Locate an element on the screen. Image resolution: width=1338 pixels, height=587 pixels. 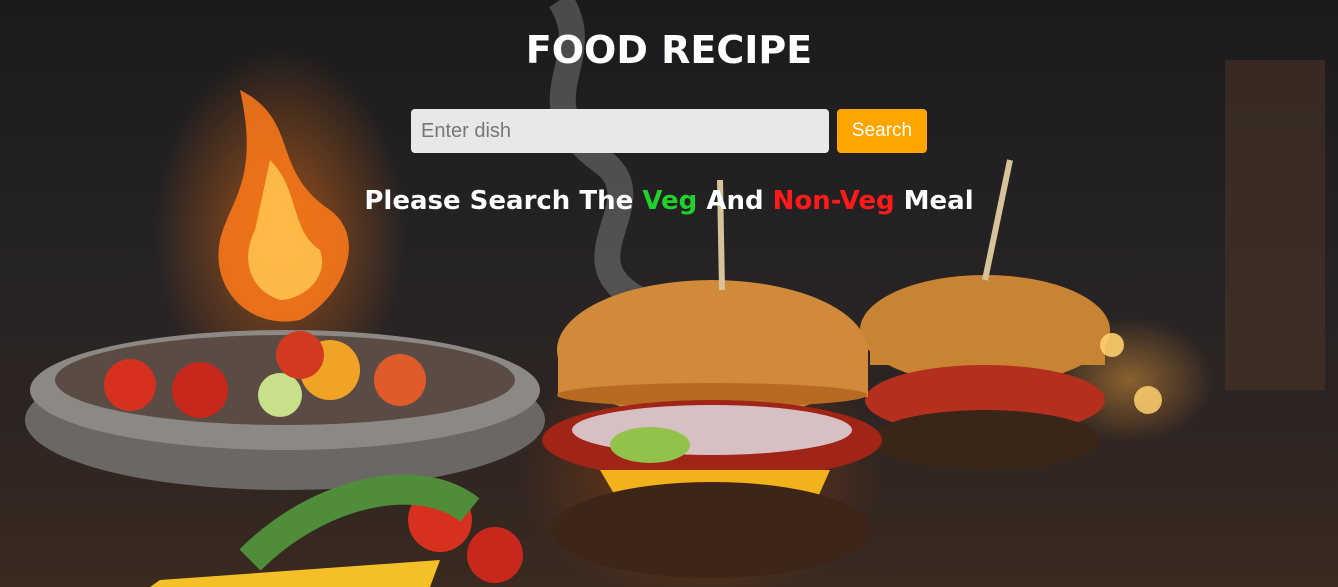
tagline: Please Search The Veg And Non-Veg Meal is located at coordinates (669, 201).